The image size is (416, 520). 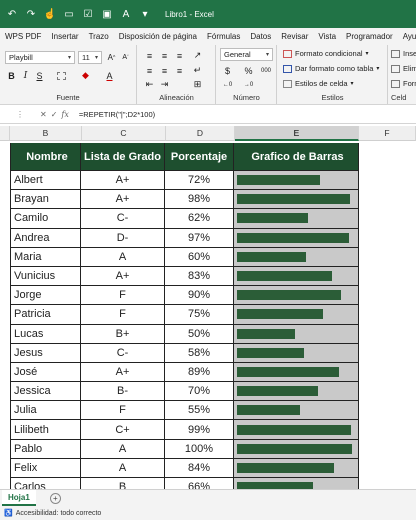 What do you see at coordinates (31, 14) in the screenshot?
I see `redo-icon: ↷` at bounding box center [31, 14].